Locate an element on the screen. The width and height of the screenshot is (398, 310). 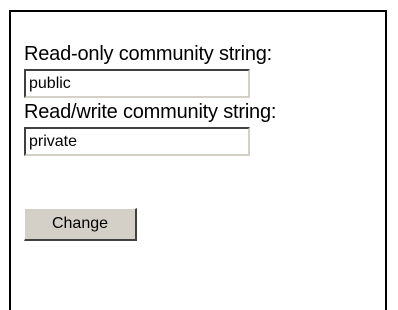
read-only-community-label: Read-only community string: is located at coordinates (148, 54).